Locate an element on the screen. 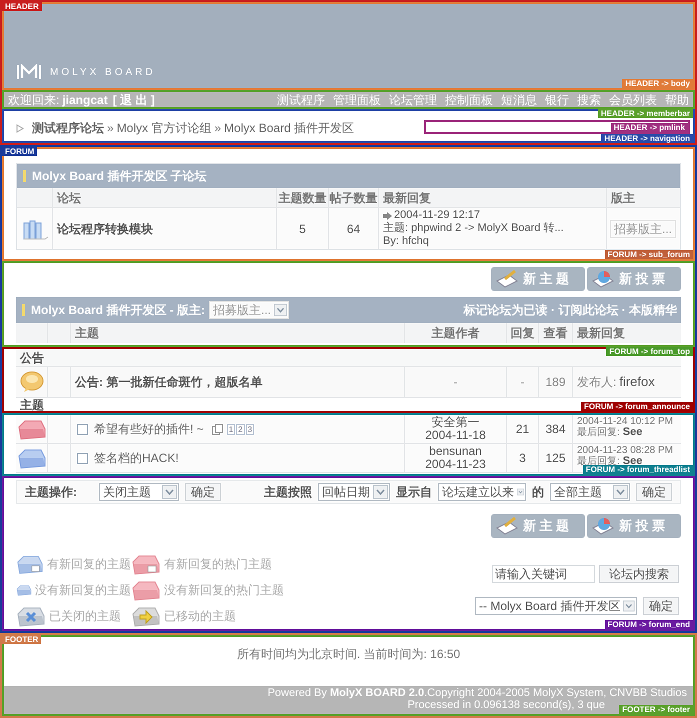  legend-label: 已关闭的主题 is located at coordinates (85, 616).